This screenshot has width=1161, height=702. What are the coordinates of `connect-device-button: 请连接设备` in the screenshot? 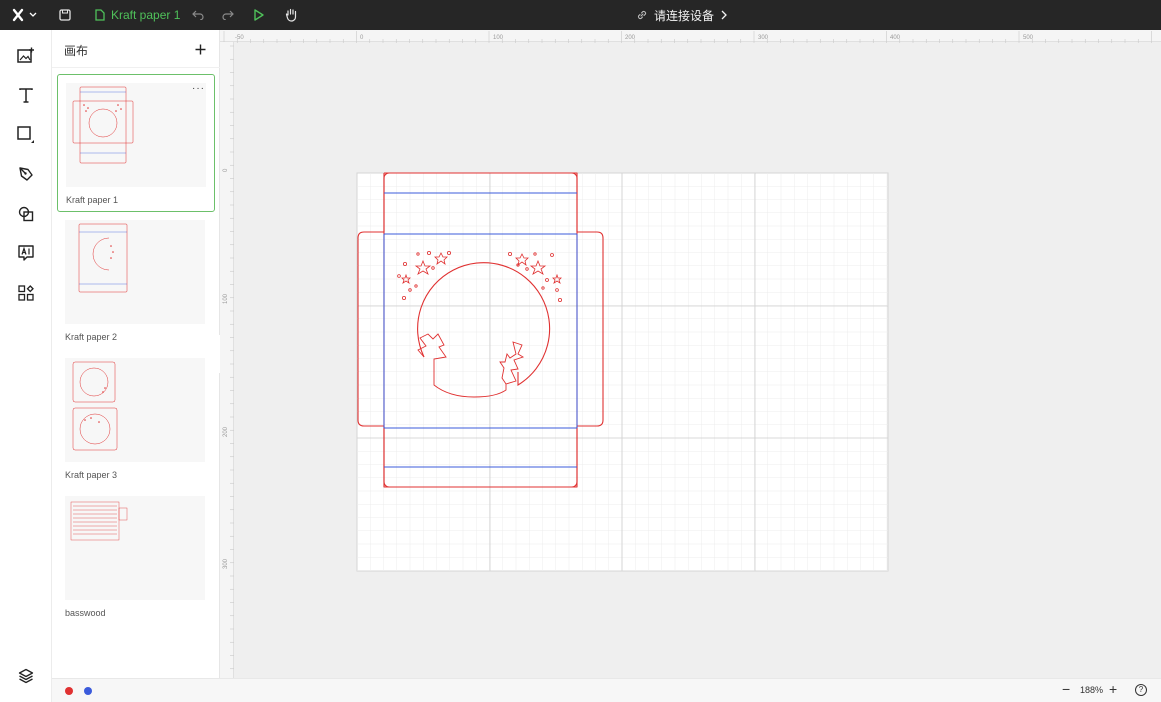 It's located at (682, 15).